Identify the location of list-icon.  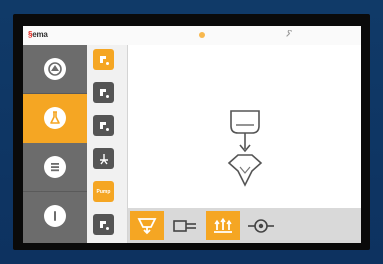
(55, 167).